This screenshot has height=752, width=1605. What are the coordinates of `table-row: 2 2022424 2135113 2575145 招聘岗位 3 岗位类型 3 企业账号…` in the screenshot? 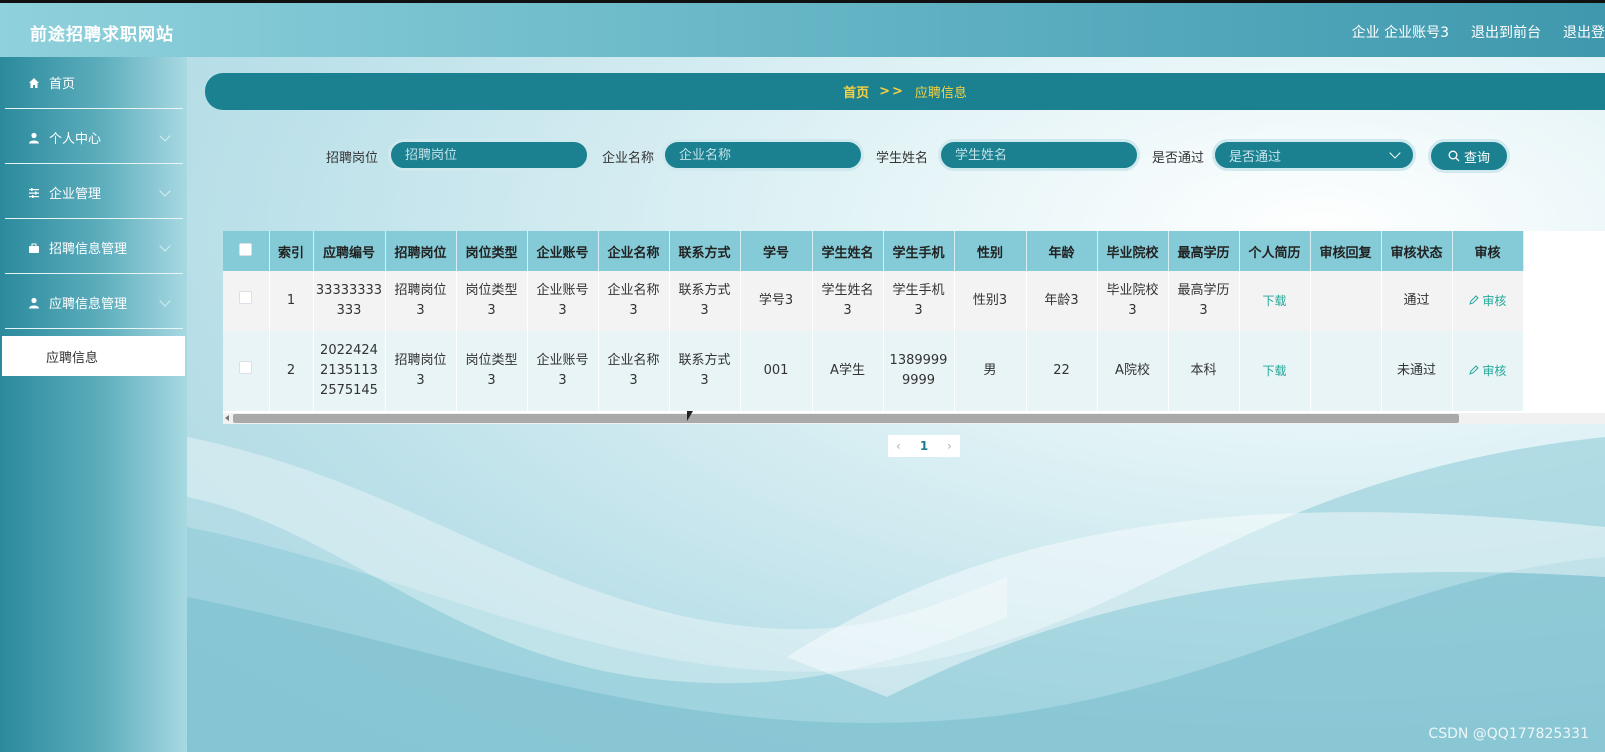 It's located at (873, 371).